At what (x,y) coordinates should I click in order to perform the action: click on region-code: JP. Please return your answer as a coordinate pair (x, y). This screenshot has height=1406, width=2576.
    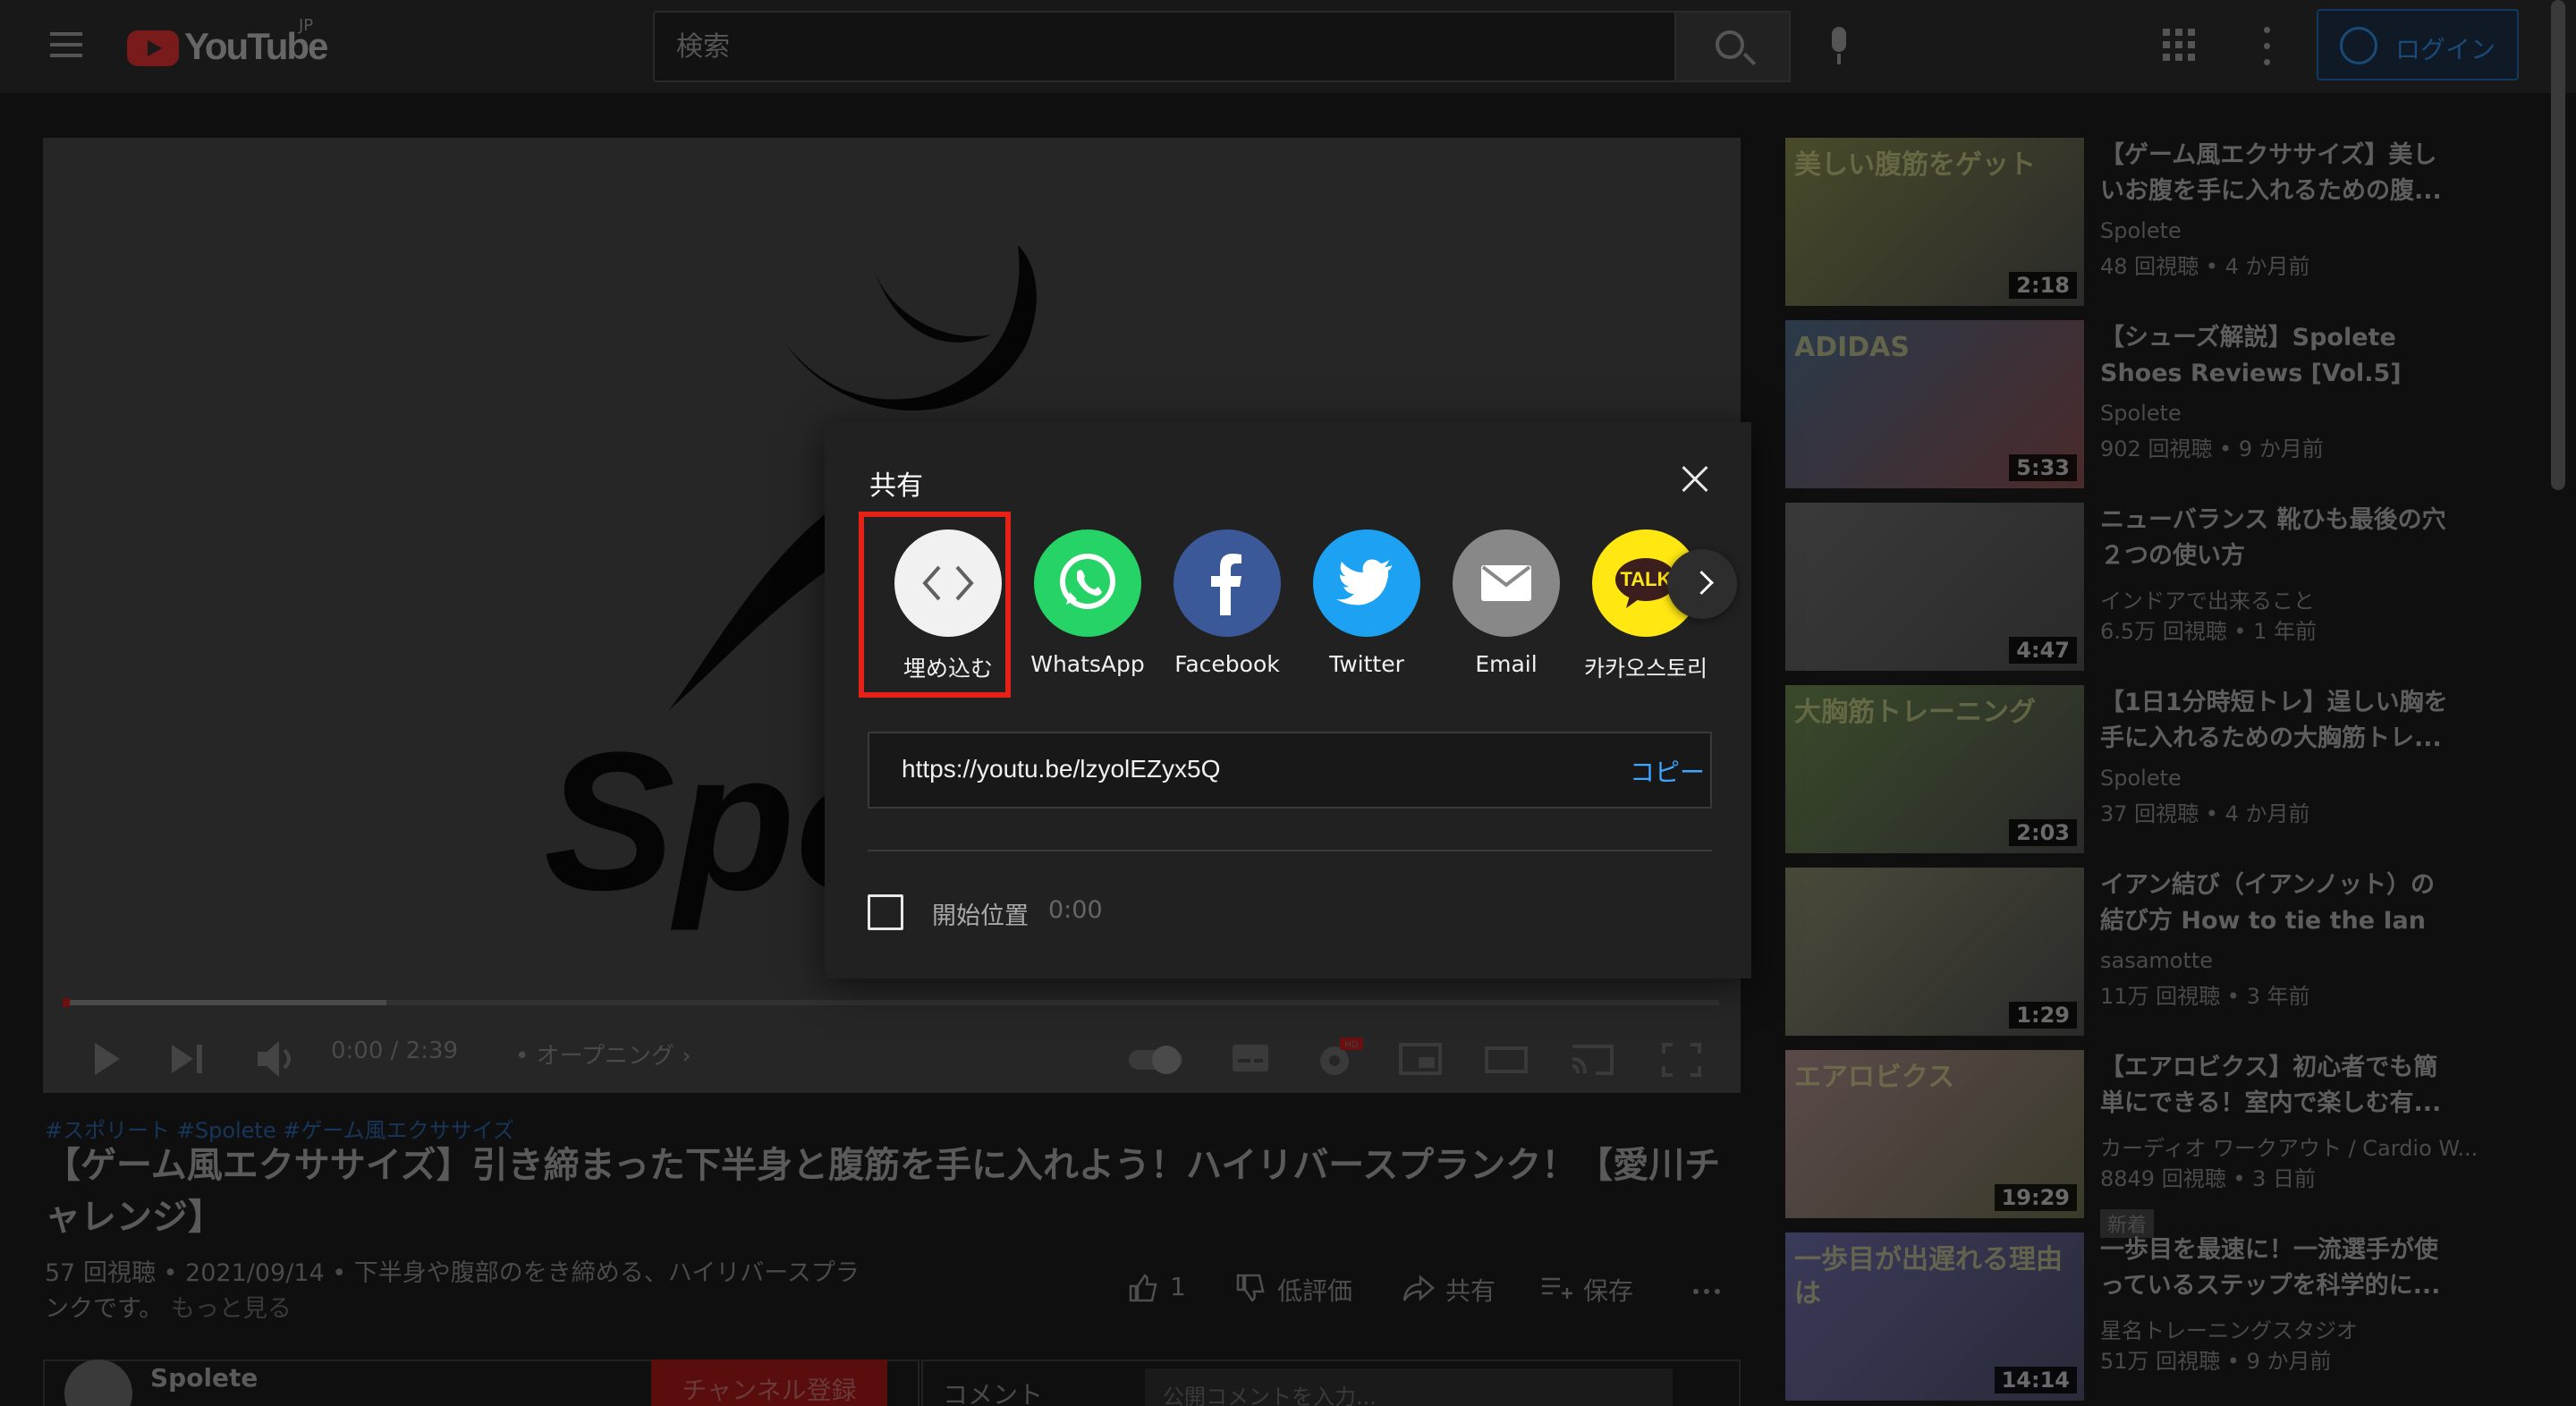
    Looking at the image, I should click on (306, 25).